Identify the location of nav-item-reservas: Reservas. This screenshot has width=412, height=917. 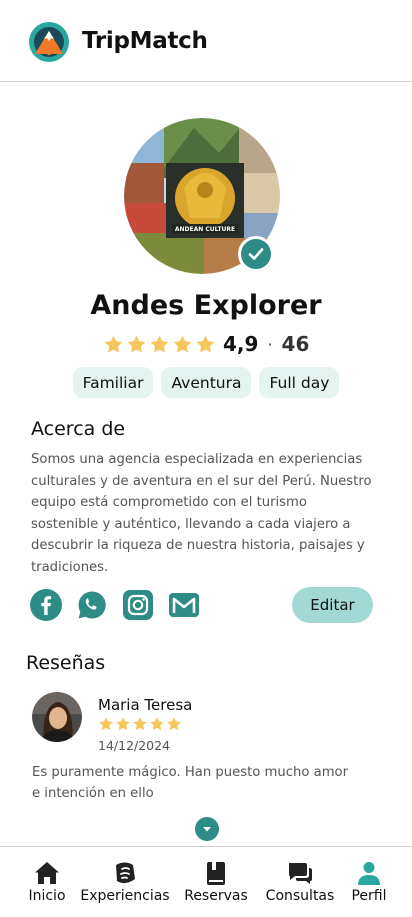
(216, 882).